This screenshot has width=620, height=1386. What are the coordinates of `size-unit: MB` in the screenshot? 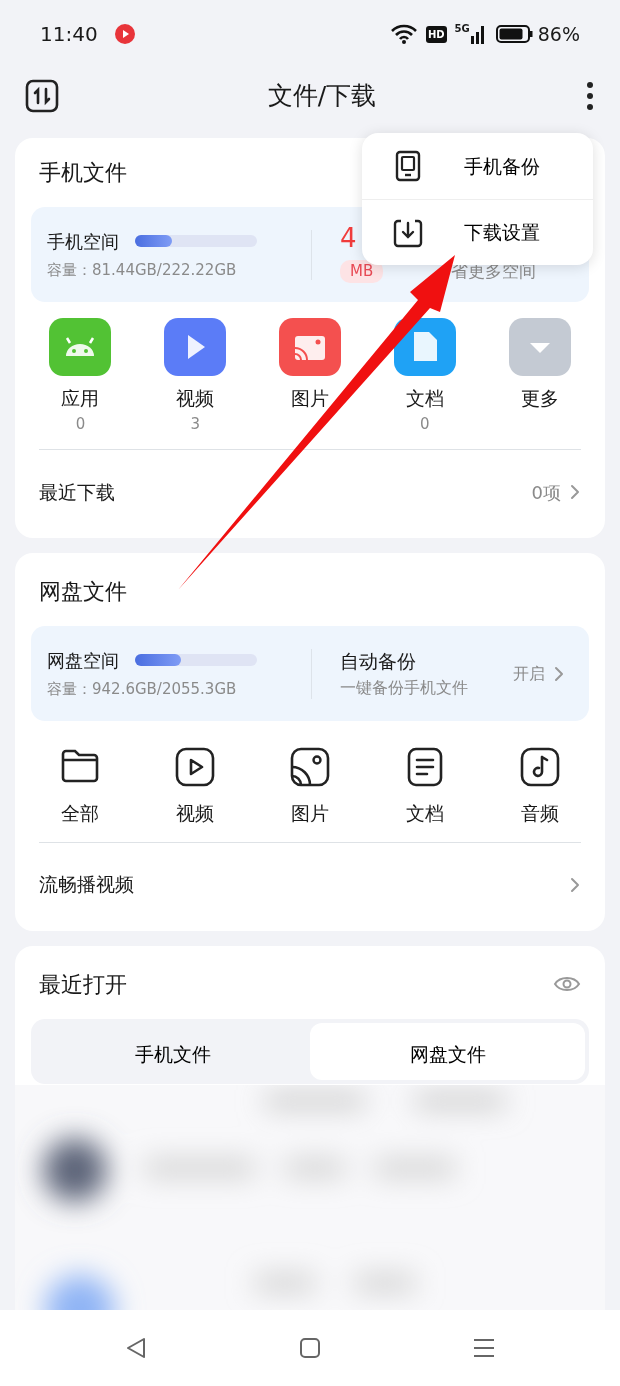 It's located at (362, 271).